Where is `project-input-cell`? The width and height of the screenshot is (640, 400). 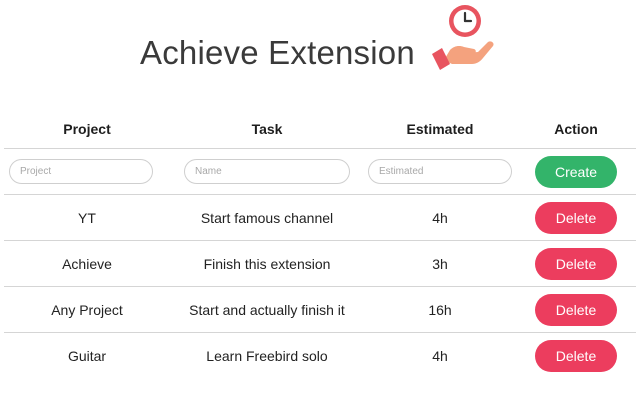 project-input-cell is located at coordinates (87, 171).